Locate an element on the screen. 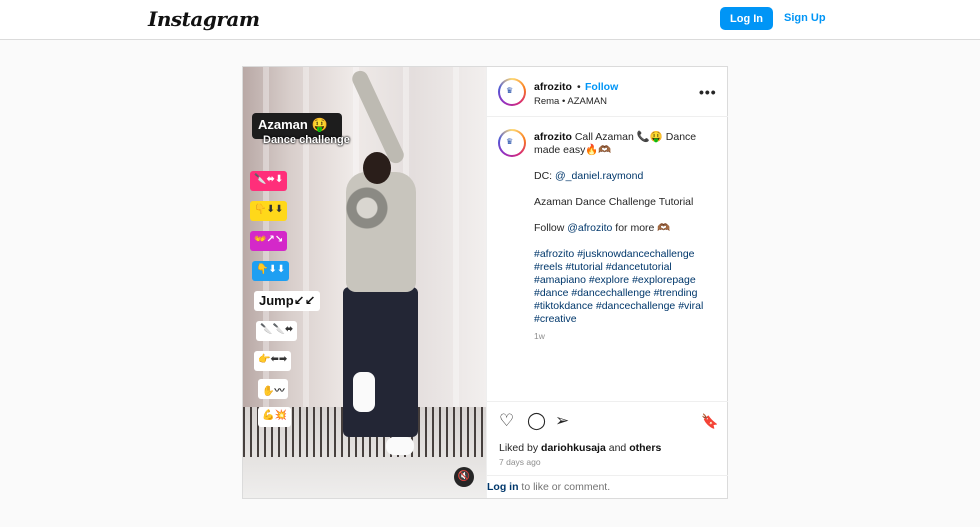 The image size is (980, 527). follow-button: Follow is located at coordinates (601, 87).